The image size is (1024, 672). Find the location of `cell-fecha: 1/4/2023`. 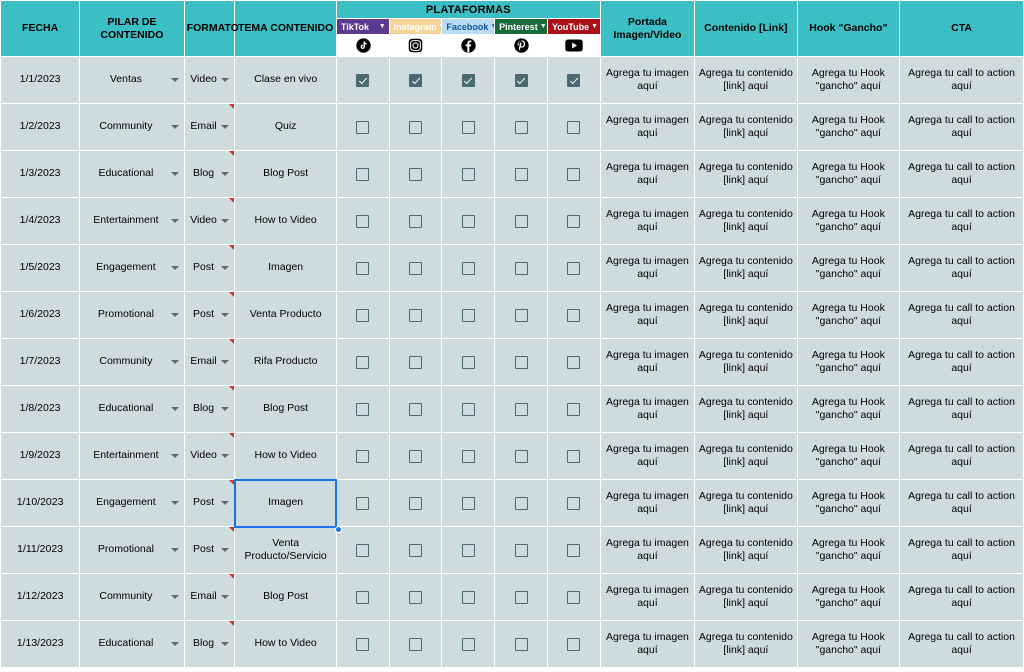

cell-fecha: 1/4/2023 is located at coordinates (40, 221).